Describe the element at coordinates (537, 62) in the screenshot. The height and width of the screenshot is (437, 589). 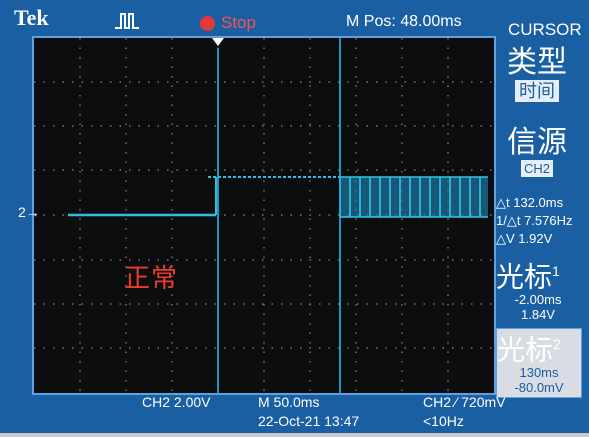
I see `type-label: 类型` at that location.